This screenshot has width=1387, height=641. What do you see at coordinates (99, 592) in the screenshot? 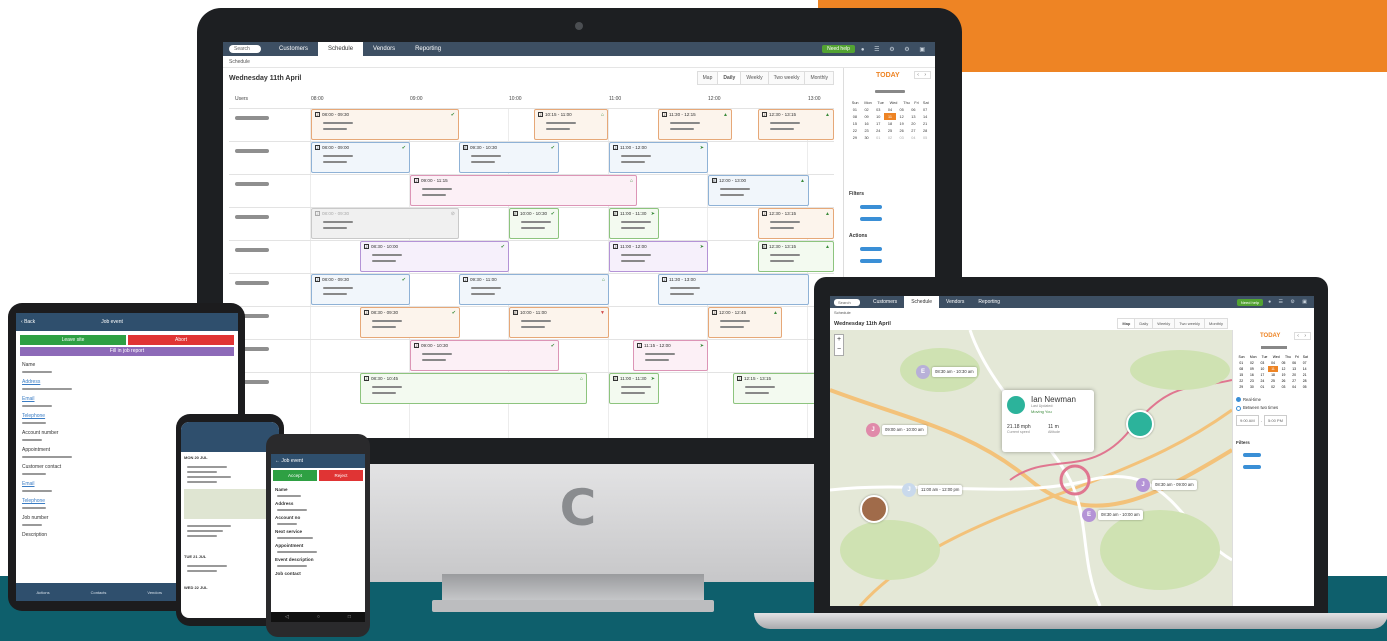
I see `tab-contacts: Contacts` at bounding box center [99, 592].